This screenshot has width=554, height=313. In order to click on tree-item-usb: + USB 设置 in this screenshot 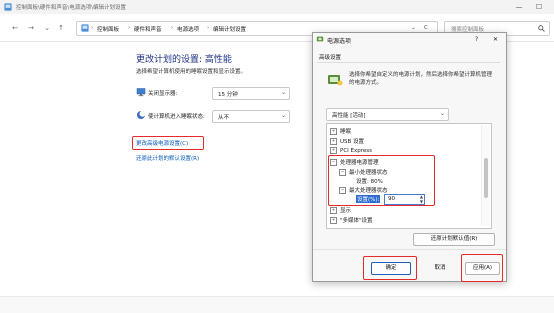, I will do `click(347, 141)`.